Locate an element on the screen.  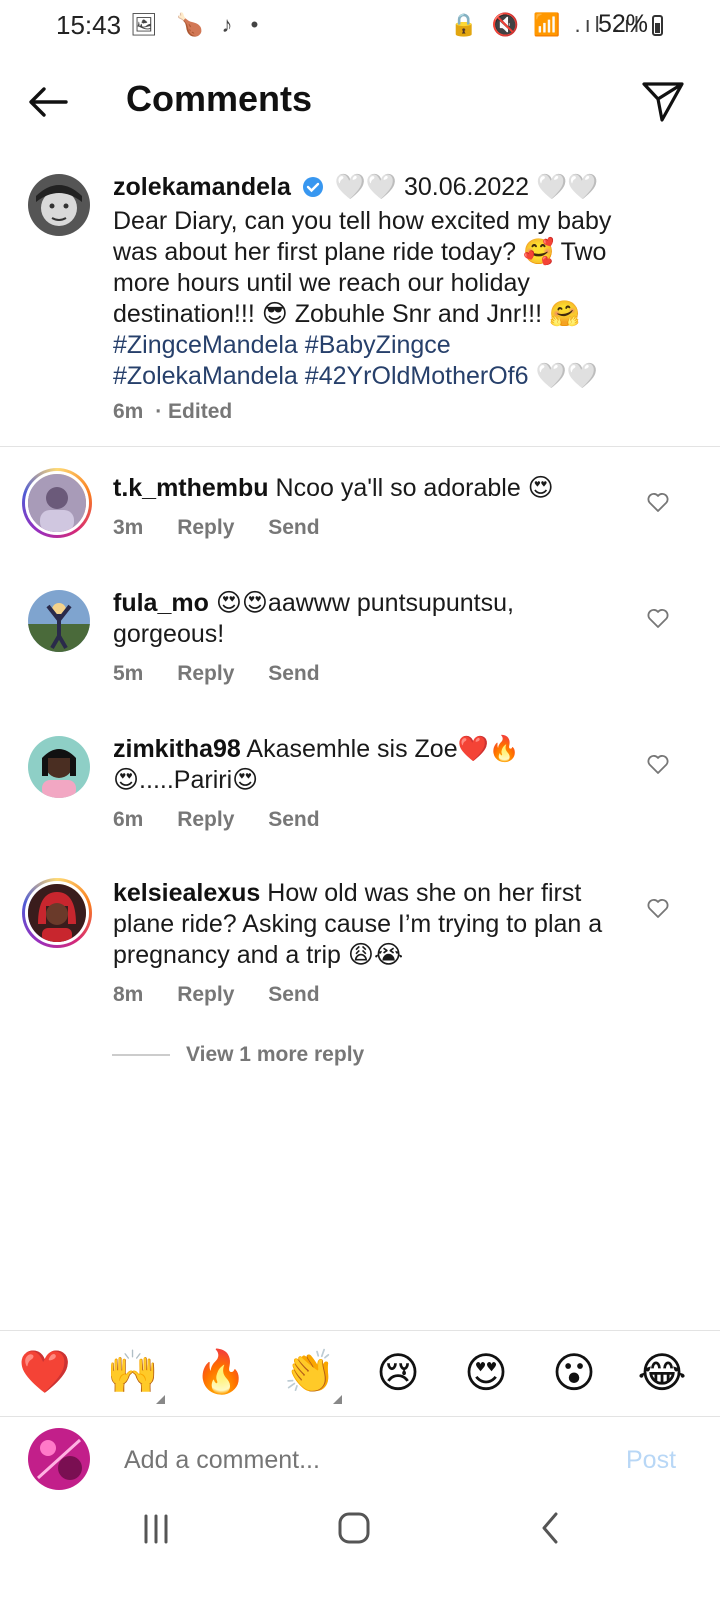
emoji-crying-face: 😢 is located at coordinates (398, 1372).